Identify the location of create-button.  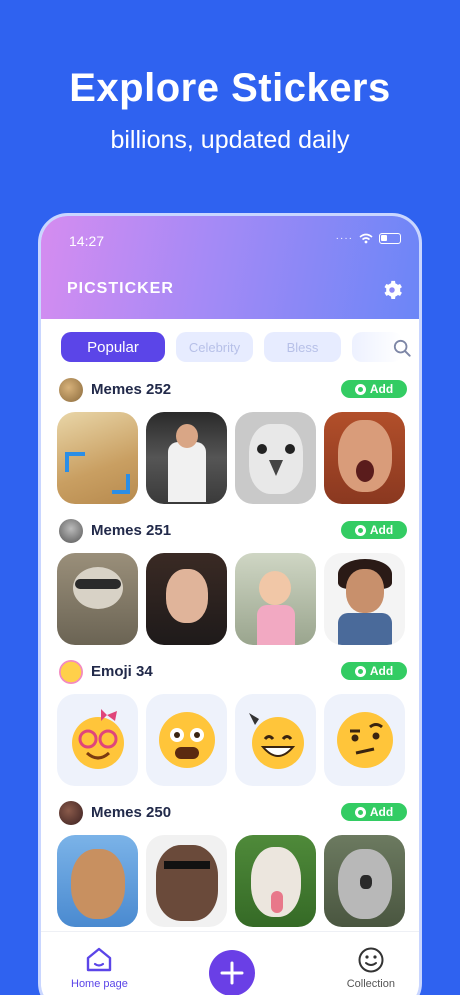
(232, 972).